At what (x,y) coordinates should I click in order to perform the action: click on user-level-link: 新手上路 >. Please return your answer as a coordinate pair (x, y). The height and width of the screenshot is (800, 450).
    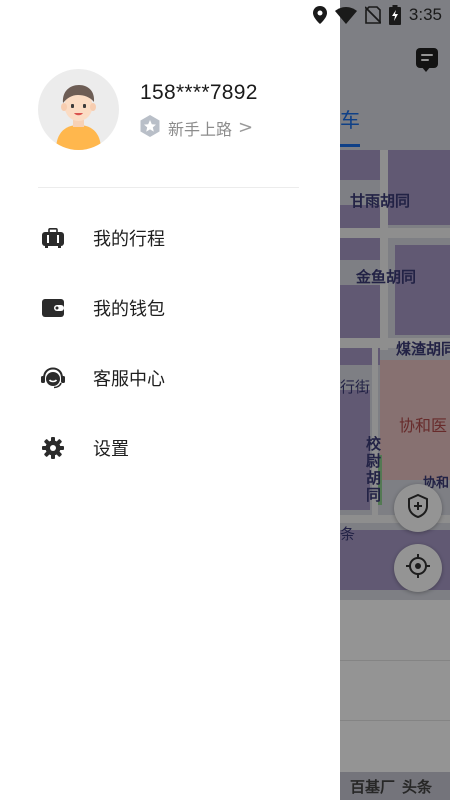
    Looking at the image, I should click on (196, 128).